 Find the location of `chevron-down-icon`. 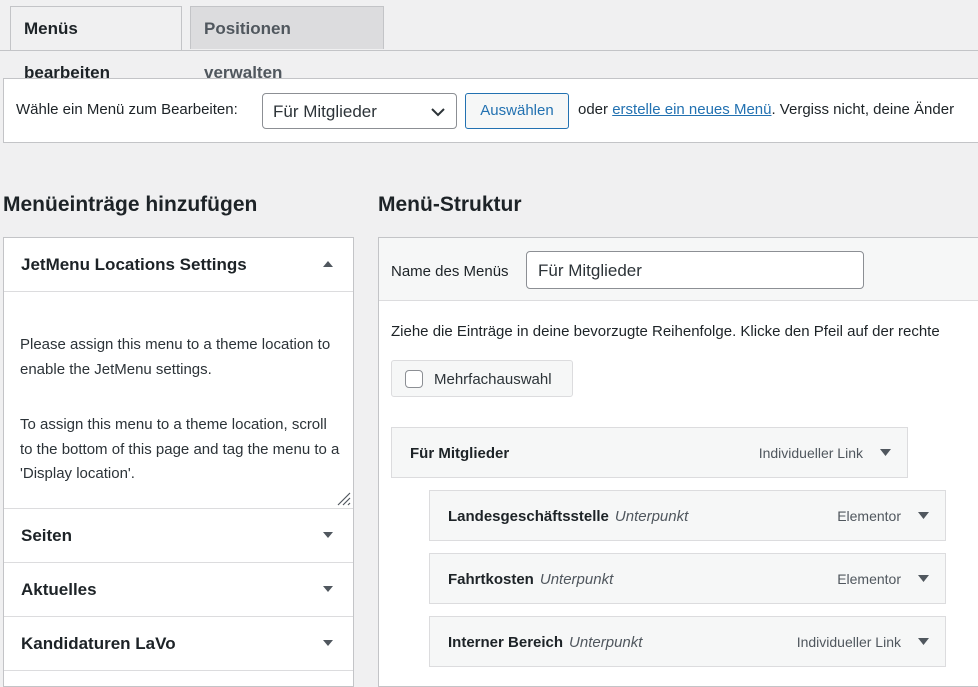

chevron-down-icon is located at coordinates (438, 112).